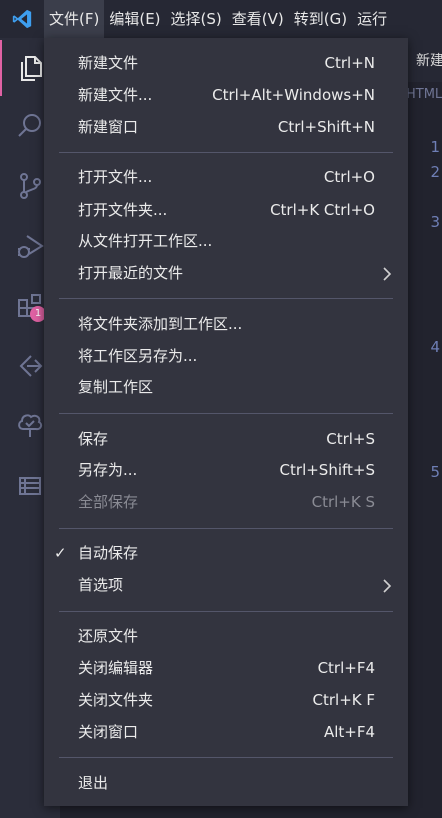 This screenshot has height=818, width=442. I want to click on menu-item-label: 新建文件, so click(108, 63).